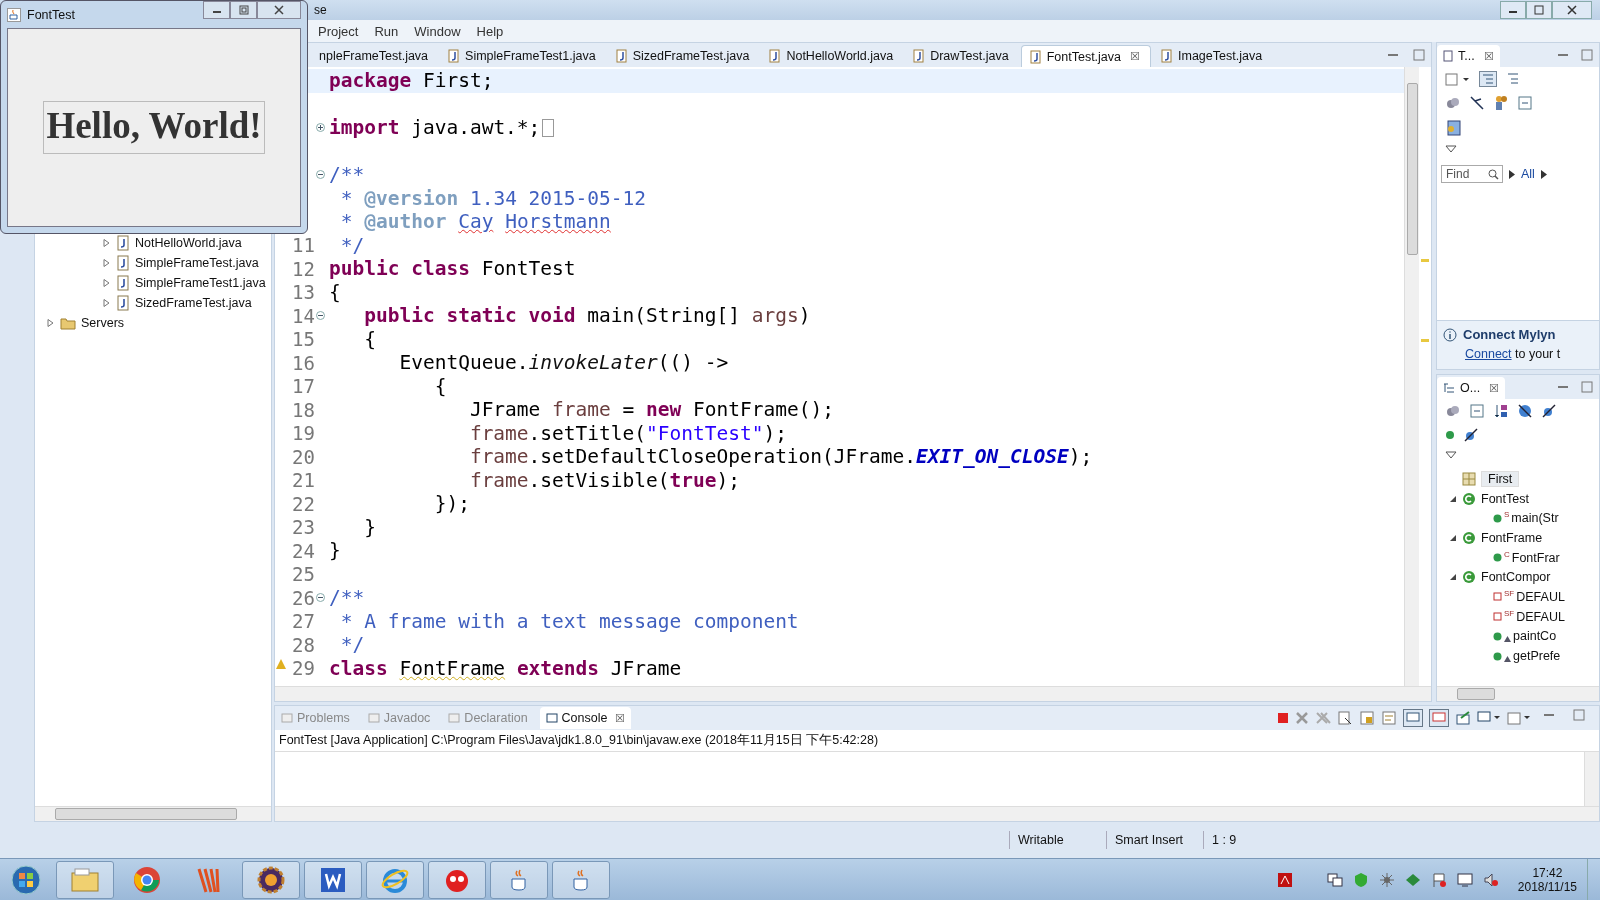  What do you see at coordinates (373, 718) in the screenshot?
I see `view-icon` at bounding box center [373, 718].